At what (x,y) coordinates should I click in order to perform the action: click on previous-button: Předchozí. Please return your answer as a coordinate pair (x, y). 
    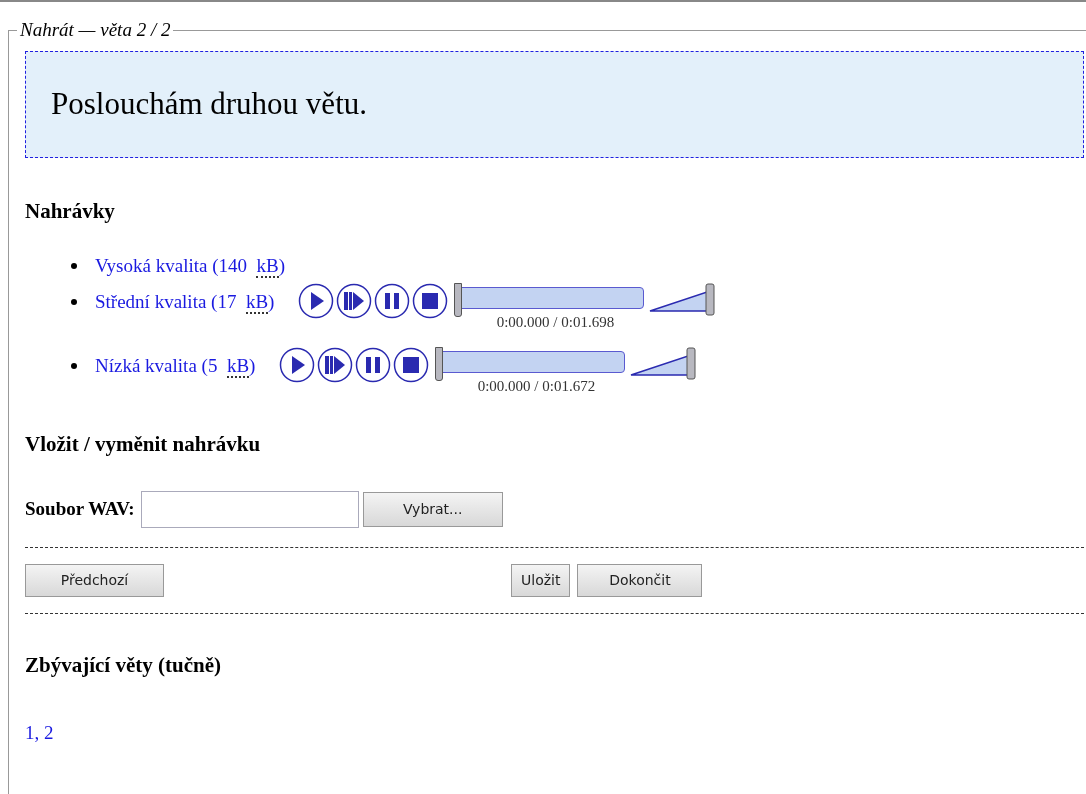
    Looking at the image, I should click on (94, 580).